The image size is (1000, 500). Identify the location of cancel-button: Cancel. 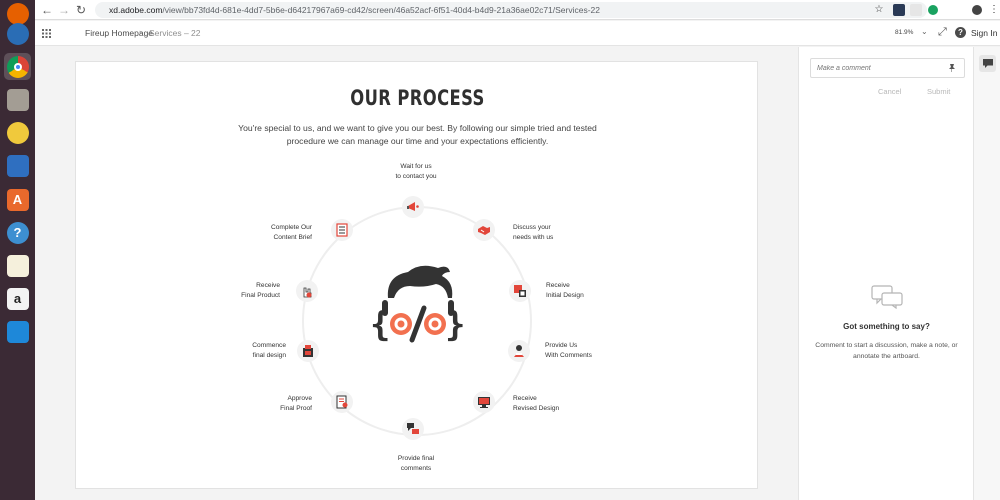
(889, 91).